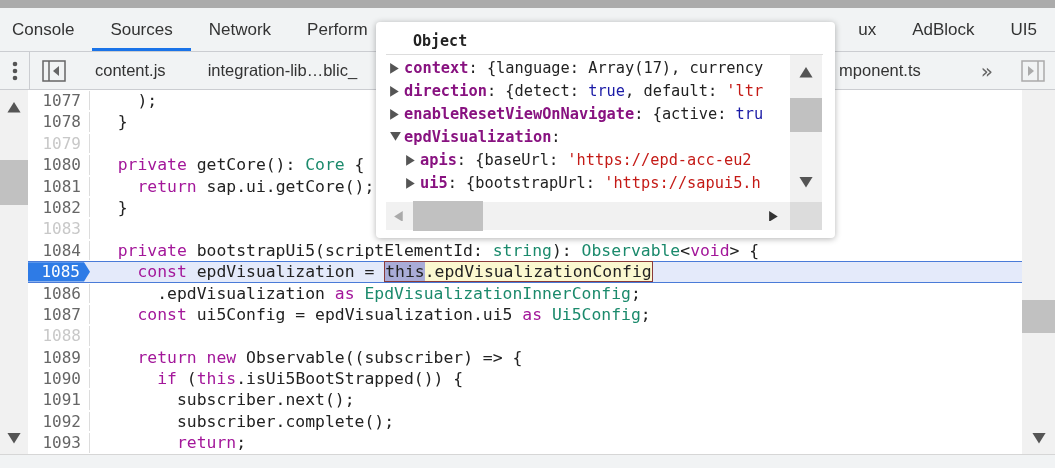 This screenshot has height=468, width=1055. I want to click on popover-title: Object, so click(604, 38).